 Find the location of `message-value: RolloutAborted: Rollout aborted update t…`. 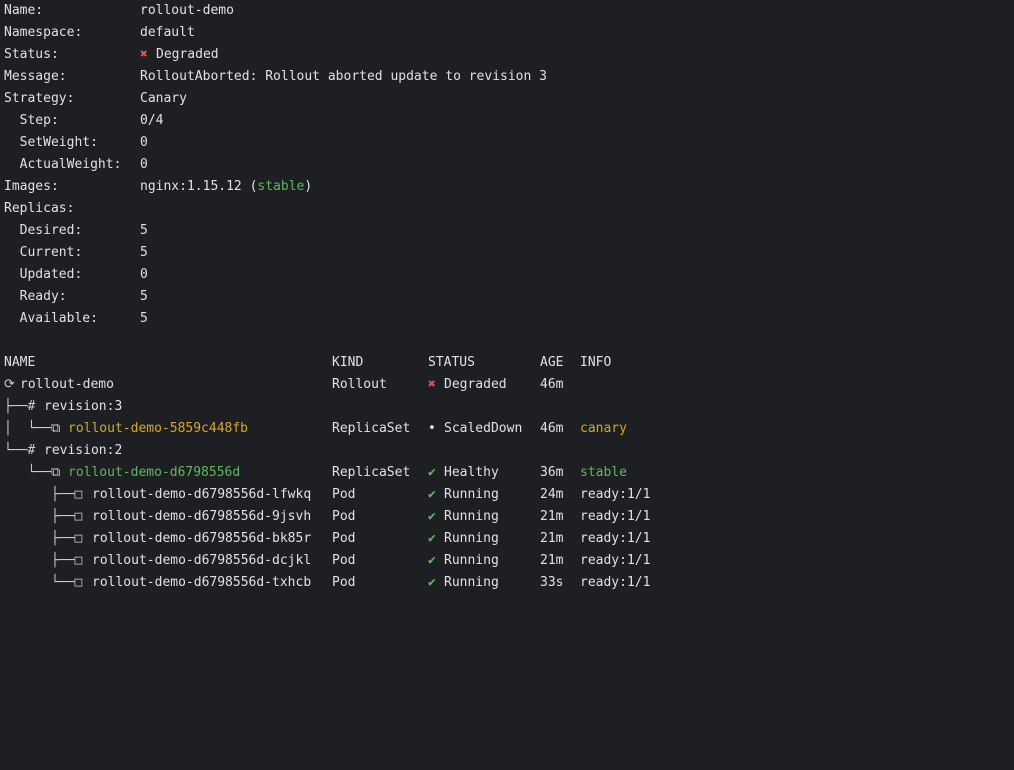

message-value: RolloutAborted: Rollout aborted update t… is located at coordinates (343, 76).